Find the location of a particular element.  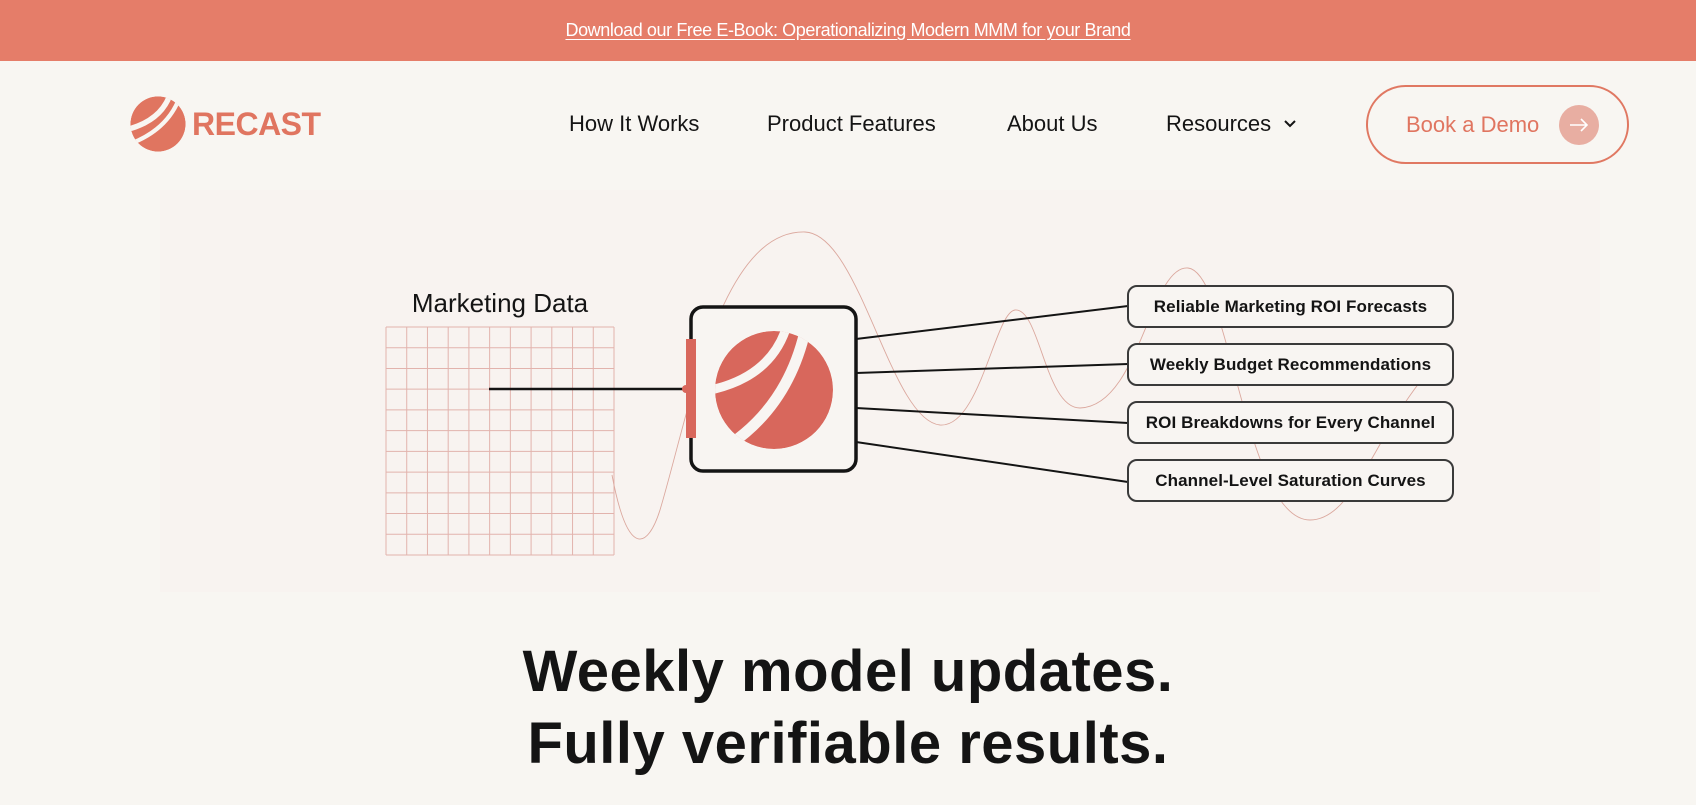

marketing-data-label: Marketing Data is located at coordinates (500, 303).